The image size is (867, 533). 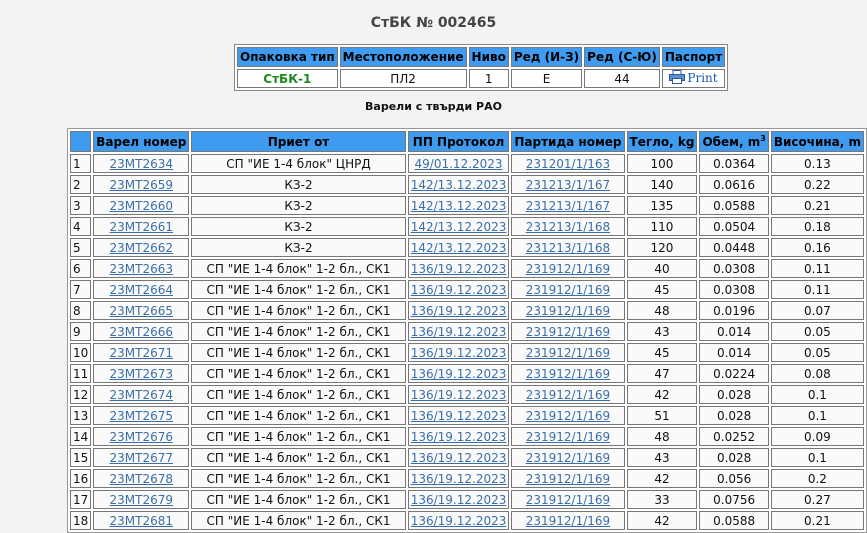 I want to click on package-type-header: Опаковка тип, so click(x=287, y=57).